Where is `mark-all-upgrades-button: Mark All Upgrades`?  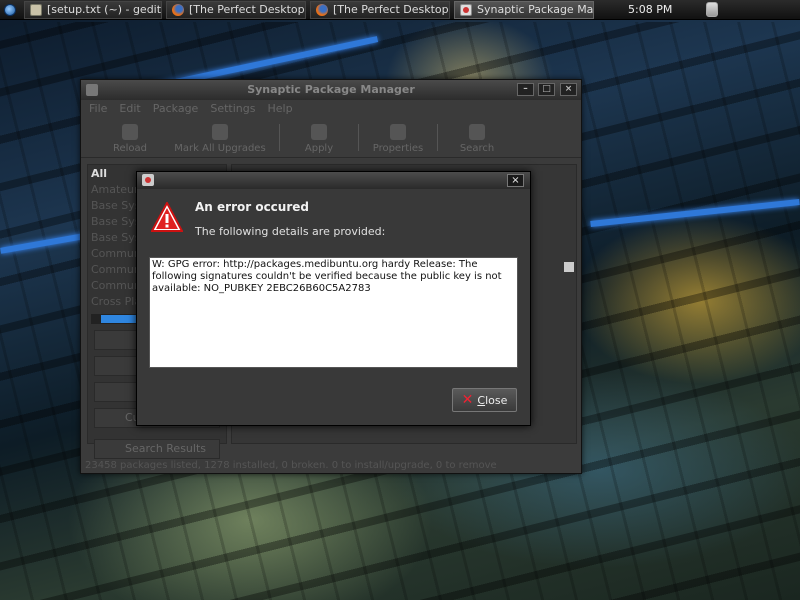 mark-all-upgrades-button: Mark All Upgrades is located at coordinates (220, 137).